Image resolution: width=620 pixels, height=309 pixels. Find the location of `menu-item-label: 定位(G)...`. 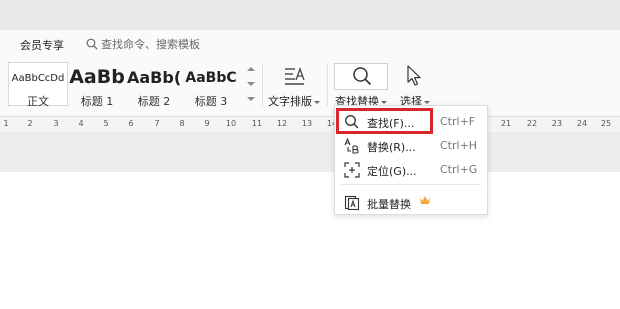

menu-item-label: 定位(G)... is located at coordinates (392, 171).